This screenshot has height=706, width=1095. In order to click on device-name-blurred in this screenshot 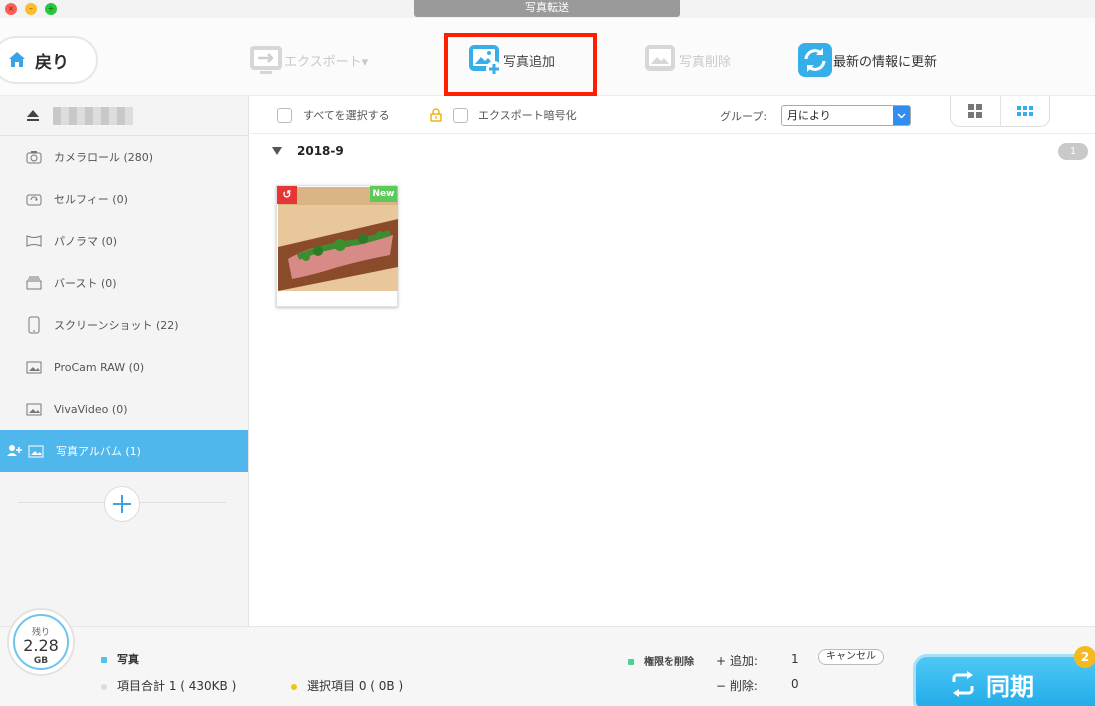, I will do `click(93, 115)`.